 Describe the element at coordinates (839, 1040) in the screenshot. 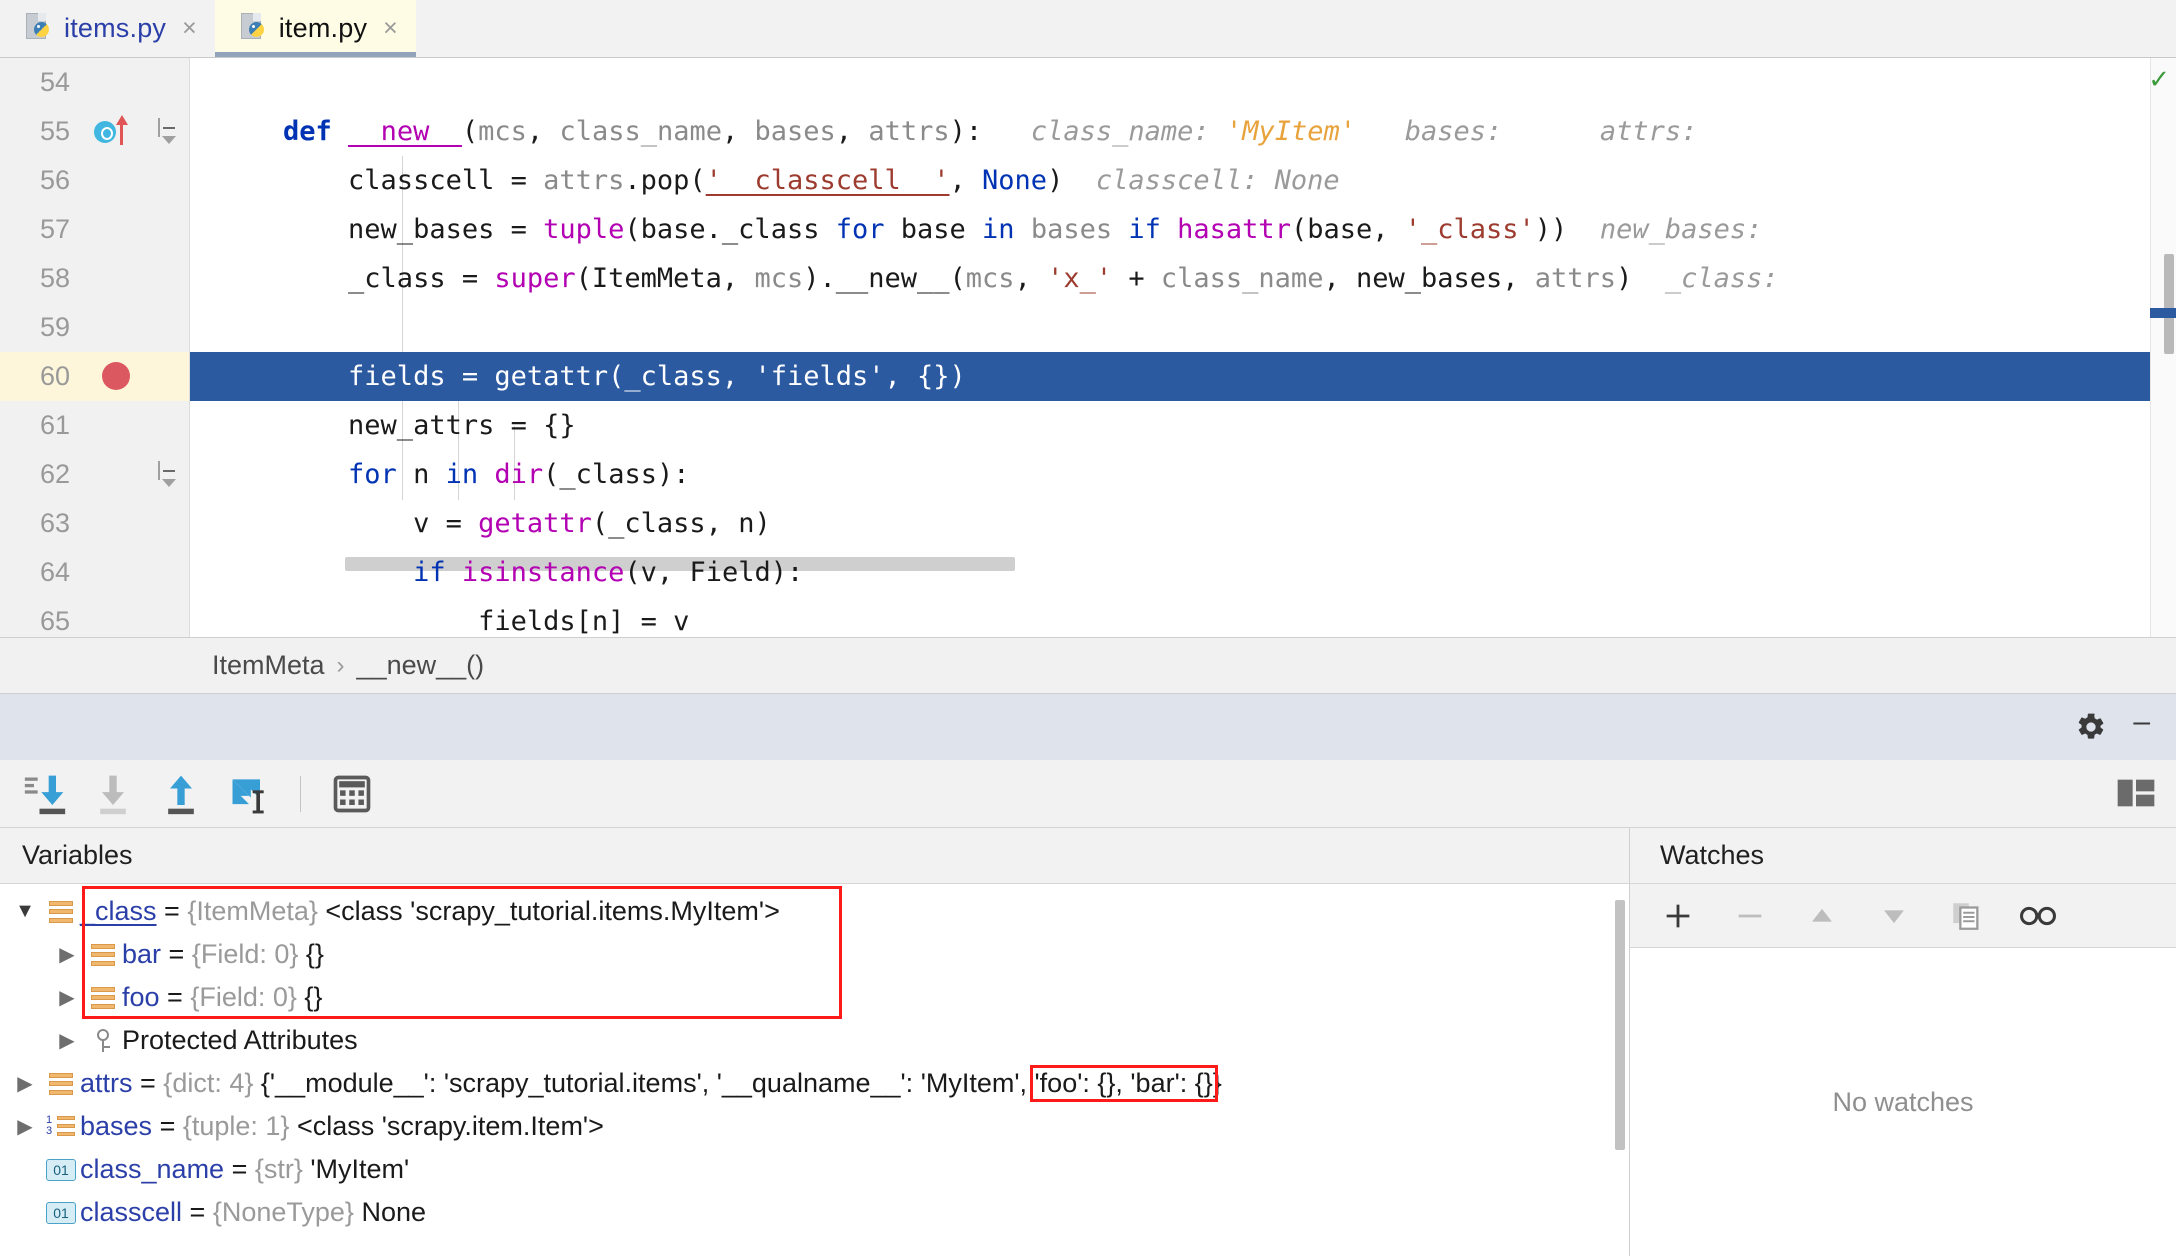

I see `variable-row: ▶ Protected Attributes` at that location.